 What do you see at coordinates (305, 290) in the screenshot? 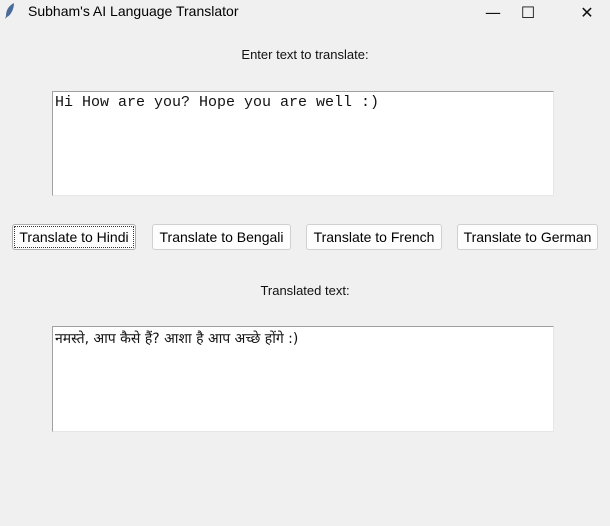
I see `output-label: Translated text:` at bounding box center [305, 290].